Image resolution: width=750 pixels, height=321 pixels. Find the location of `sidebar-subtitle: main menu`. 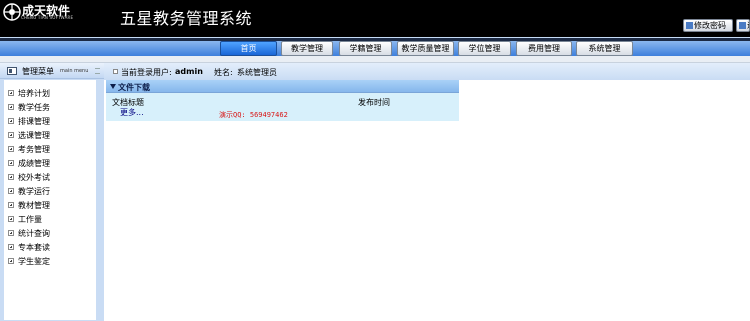

sidebar-subtitle: main menu is located at coordinates (74, 71).